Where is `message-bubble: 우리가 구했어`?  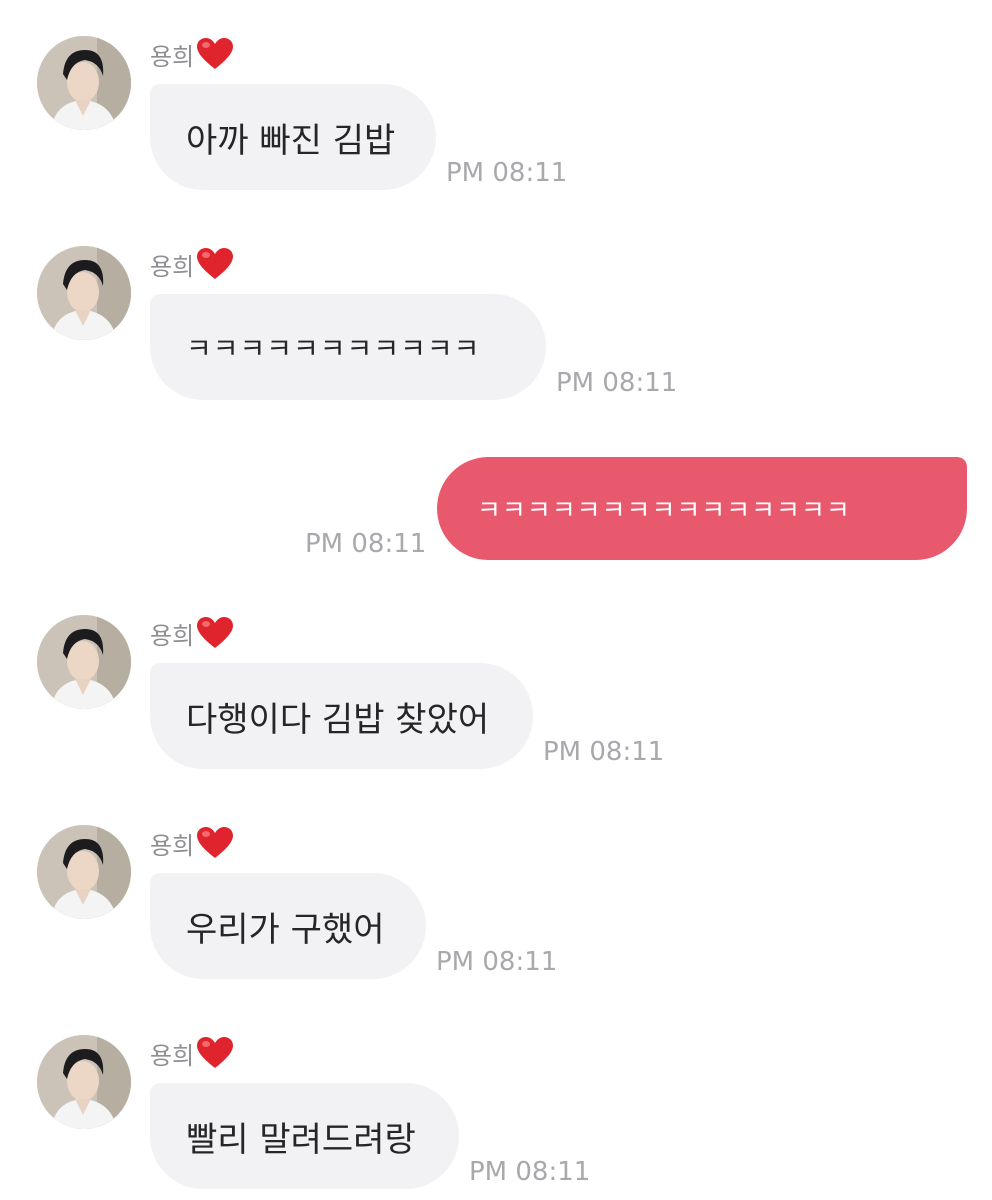
message-bubble: 우리가 구했어 is located at coordinates (288, 926).